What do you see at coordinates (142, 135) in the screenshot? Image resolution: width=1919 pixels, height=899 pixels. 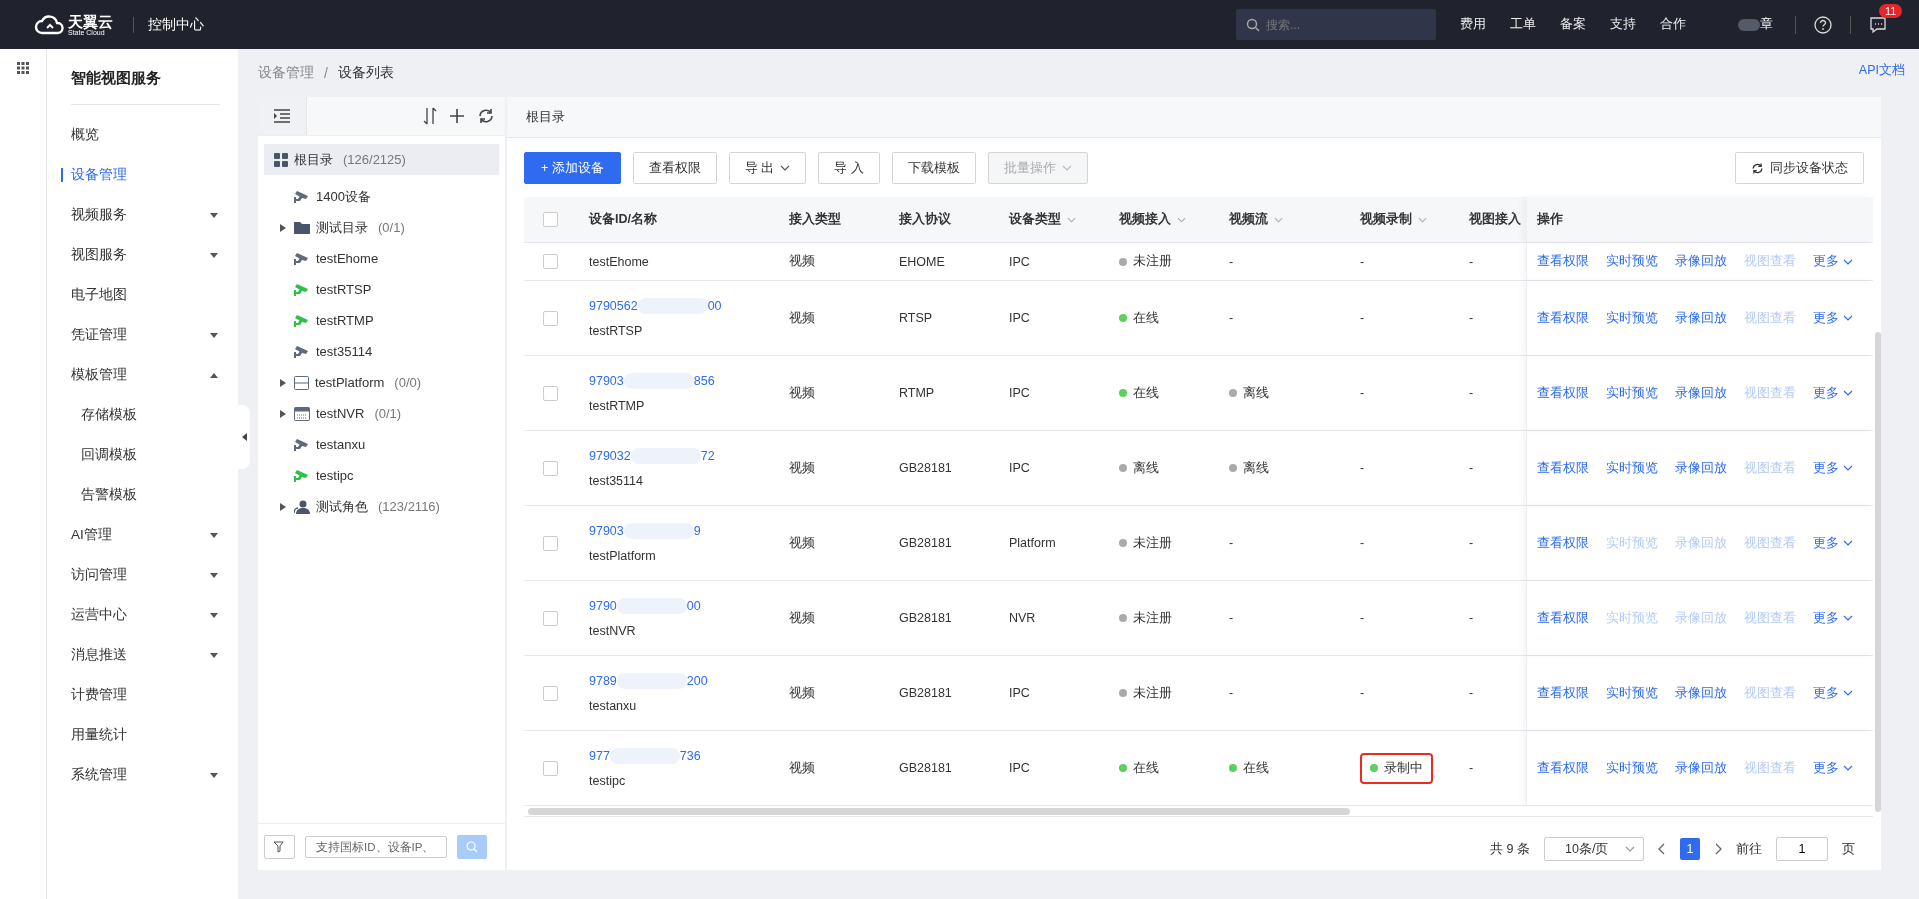 I see `sidebar-item: 概览` at bounding box center [142, 135].